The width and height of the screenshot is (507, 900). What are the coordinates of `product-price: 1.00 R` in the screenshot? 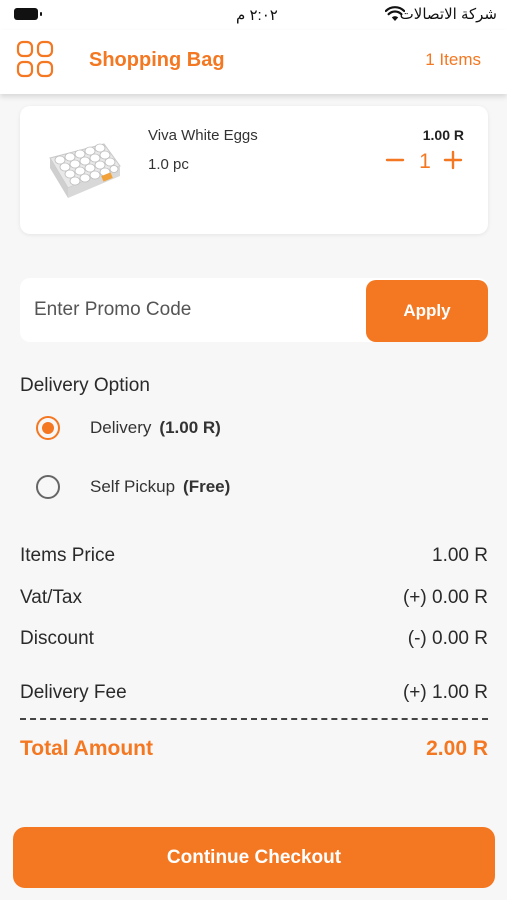 It's located at (443, 135).